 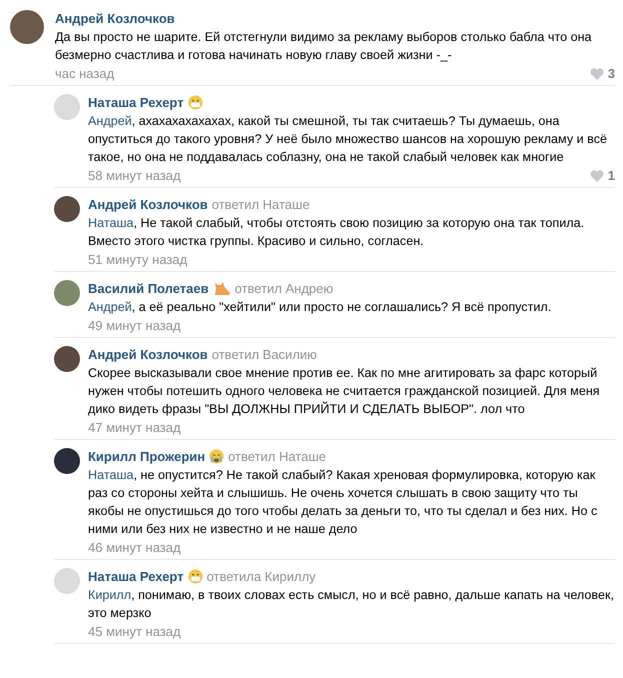 What do you see at coordinates (216, 456) in the screenshot?
I see `crying-emoji-icon` at bounding box center [216, 456].